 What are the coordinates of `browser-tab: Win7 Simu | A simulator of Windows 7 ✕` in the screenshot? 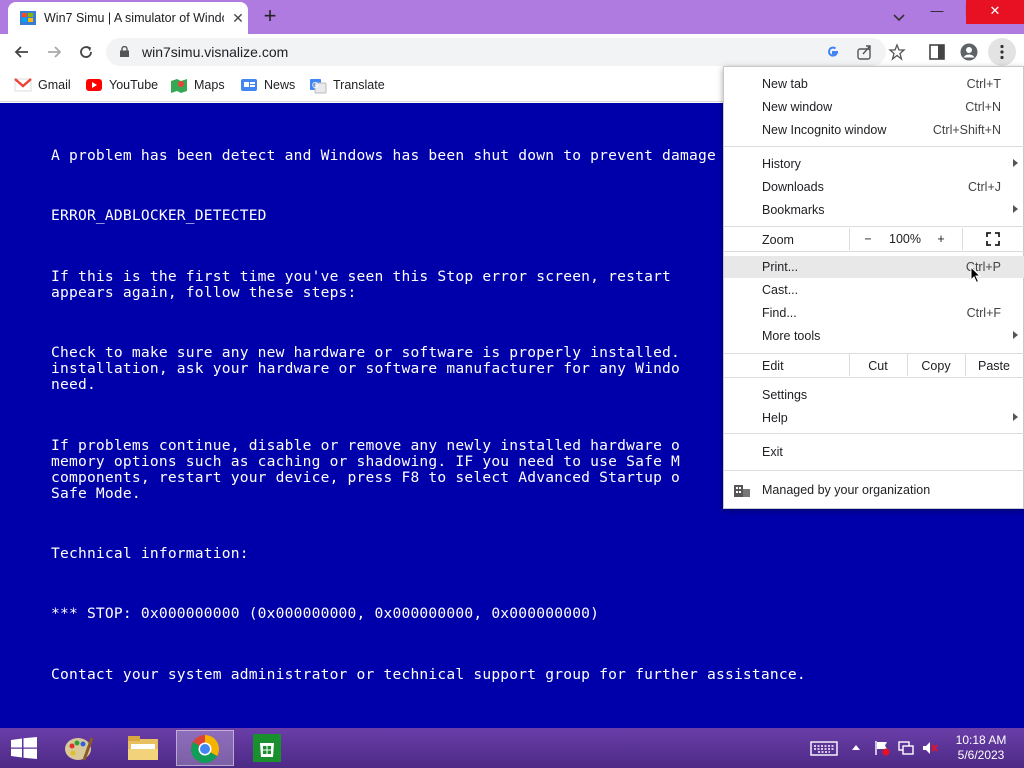 It's located at (128, 18).